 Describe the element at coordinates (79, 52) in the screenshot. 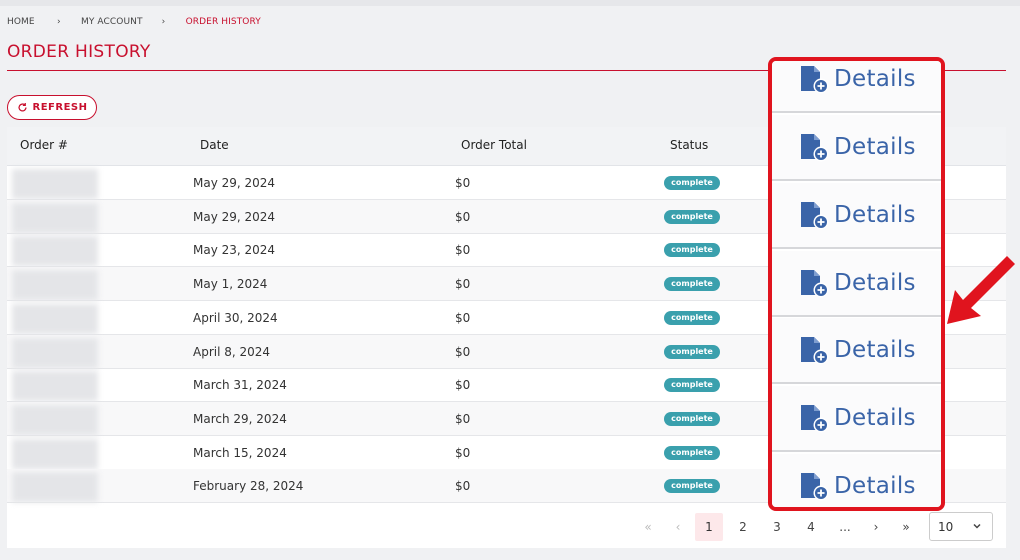

I see `page-title: ORDER HISTORY` at that location.